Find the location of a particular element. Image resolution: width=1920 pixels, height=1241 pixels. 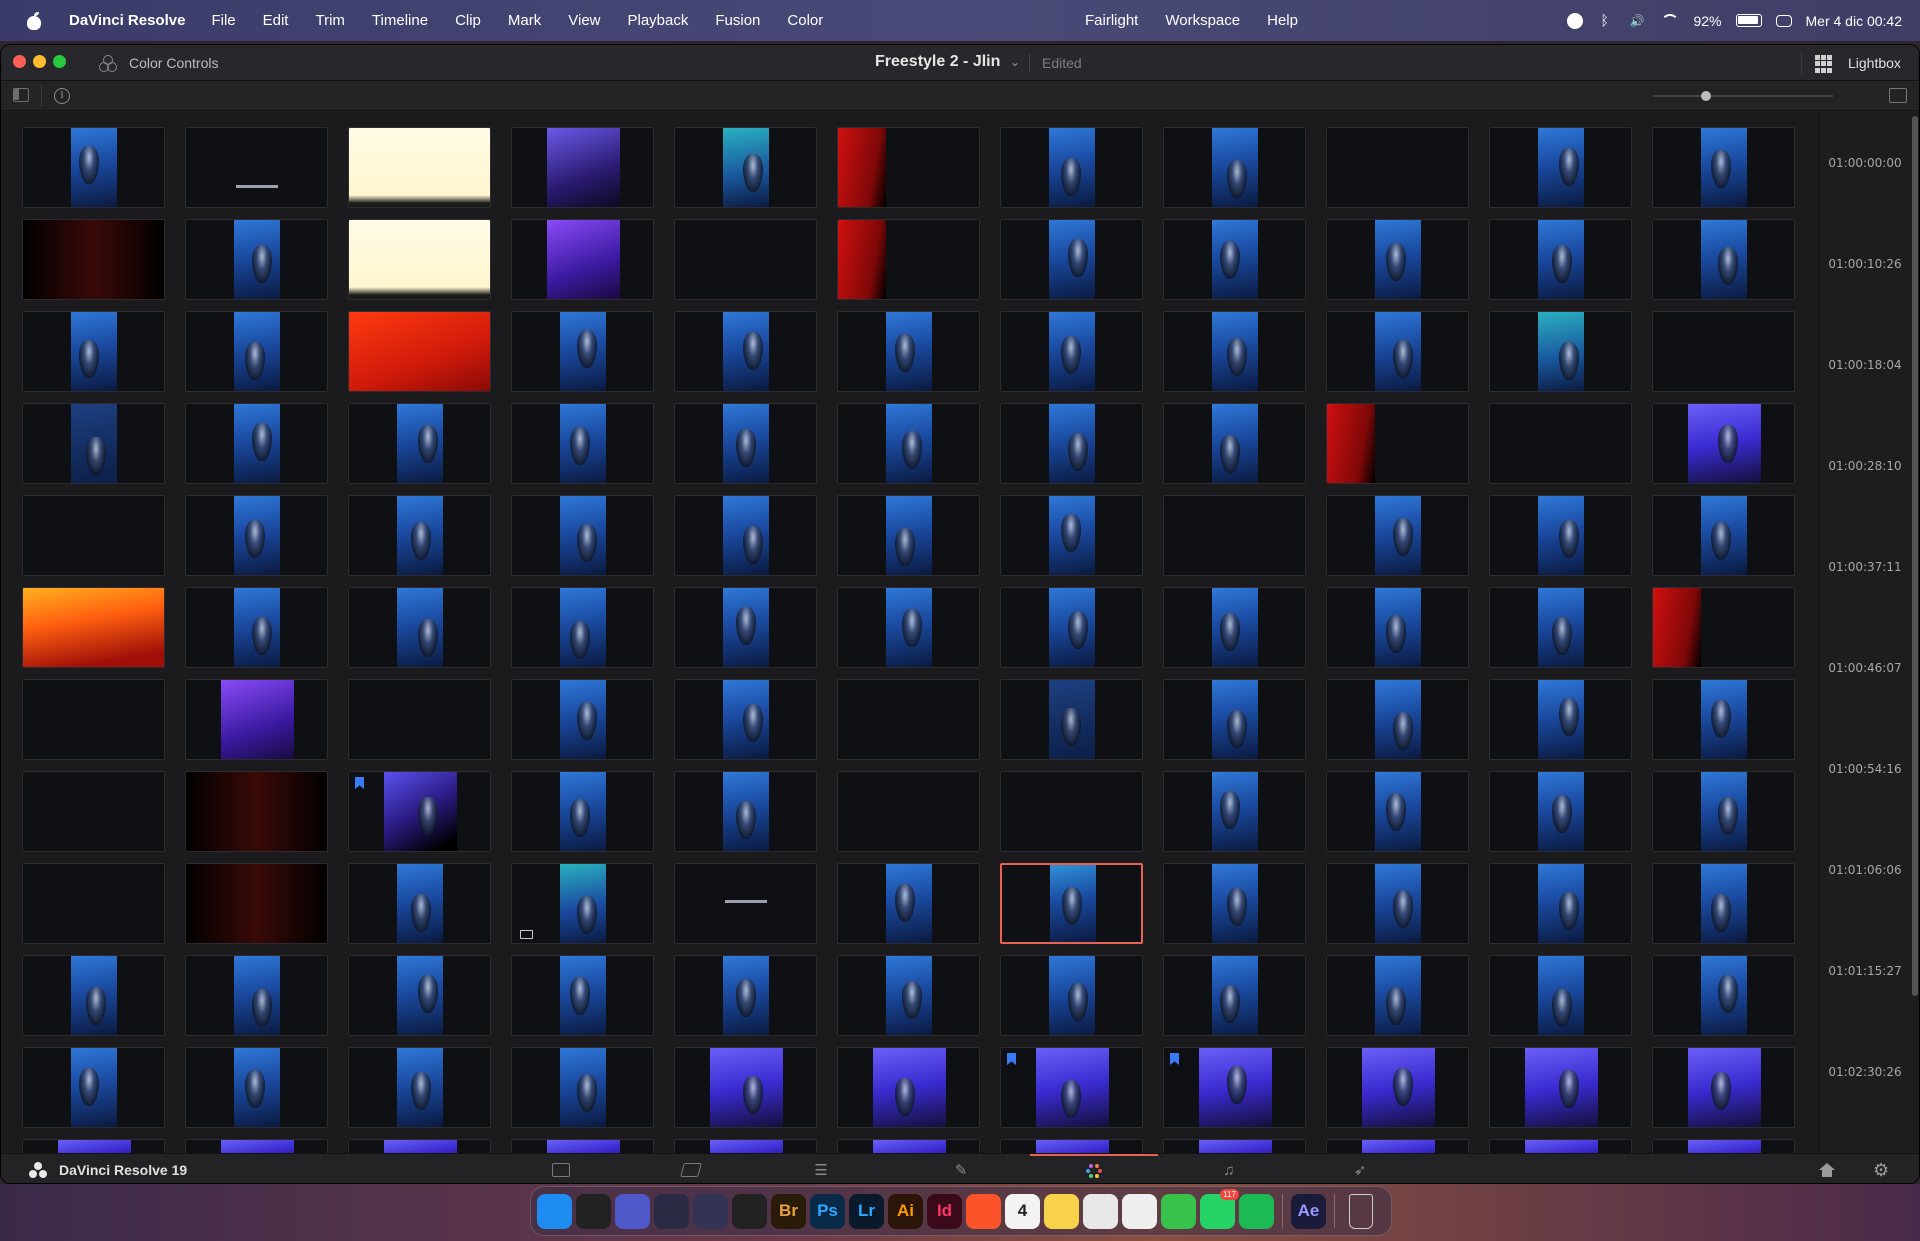

edit-page-tab: ☰ is located at coordinates (821, 1168).